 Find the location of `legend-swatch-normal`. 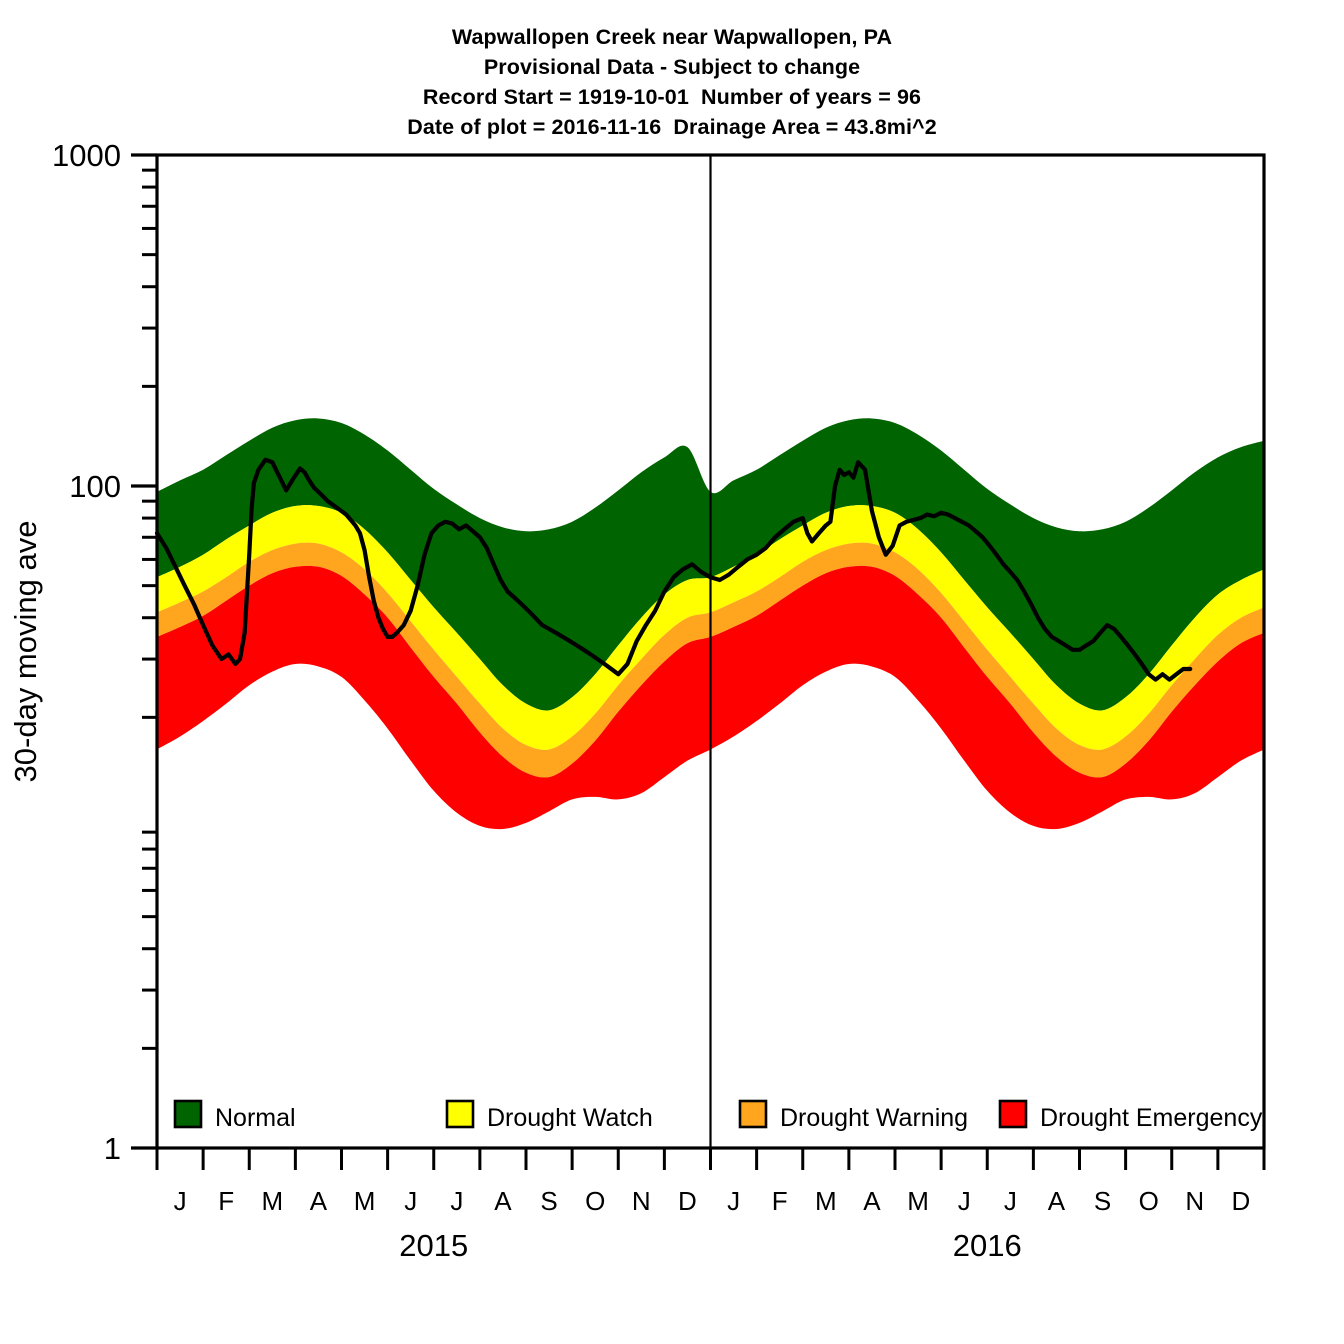

legend-swatch-normal is located at coordinates (188, 1114).